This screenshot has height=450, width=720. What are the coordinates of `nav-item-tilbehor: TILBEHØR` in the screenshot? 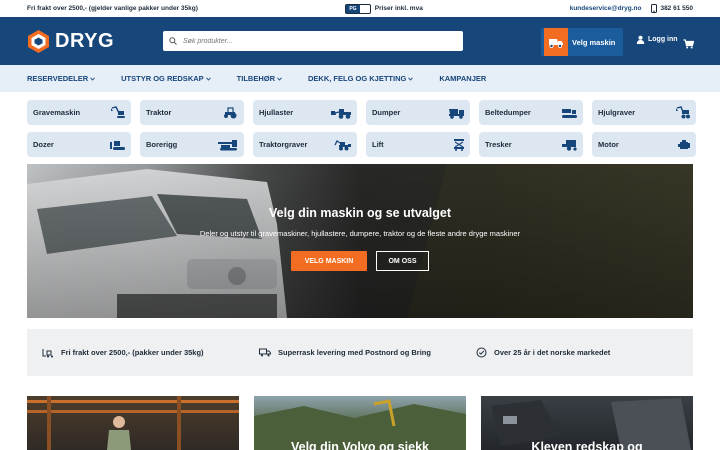 It's located at (259, 78).